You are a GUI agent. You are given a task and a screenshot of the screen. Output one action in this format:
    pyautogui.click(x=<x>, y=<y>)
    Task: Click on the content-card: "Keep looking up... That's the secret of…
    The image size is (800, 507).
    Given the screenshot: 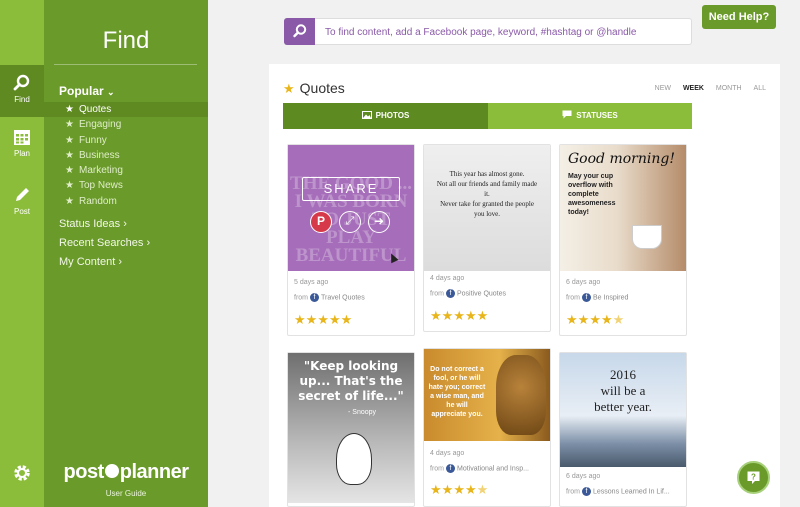 What is the action you would take?
    pyautogui.click(x=351, y=429)
    